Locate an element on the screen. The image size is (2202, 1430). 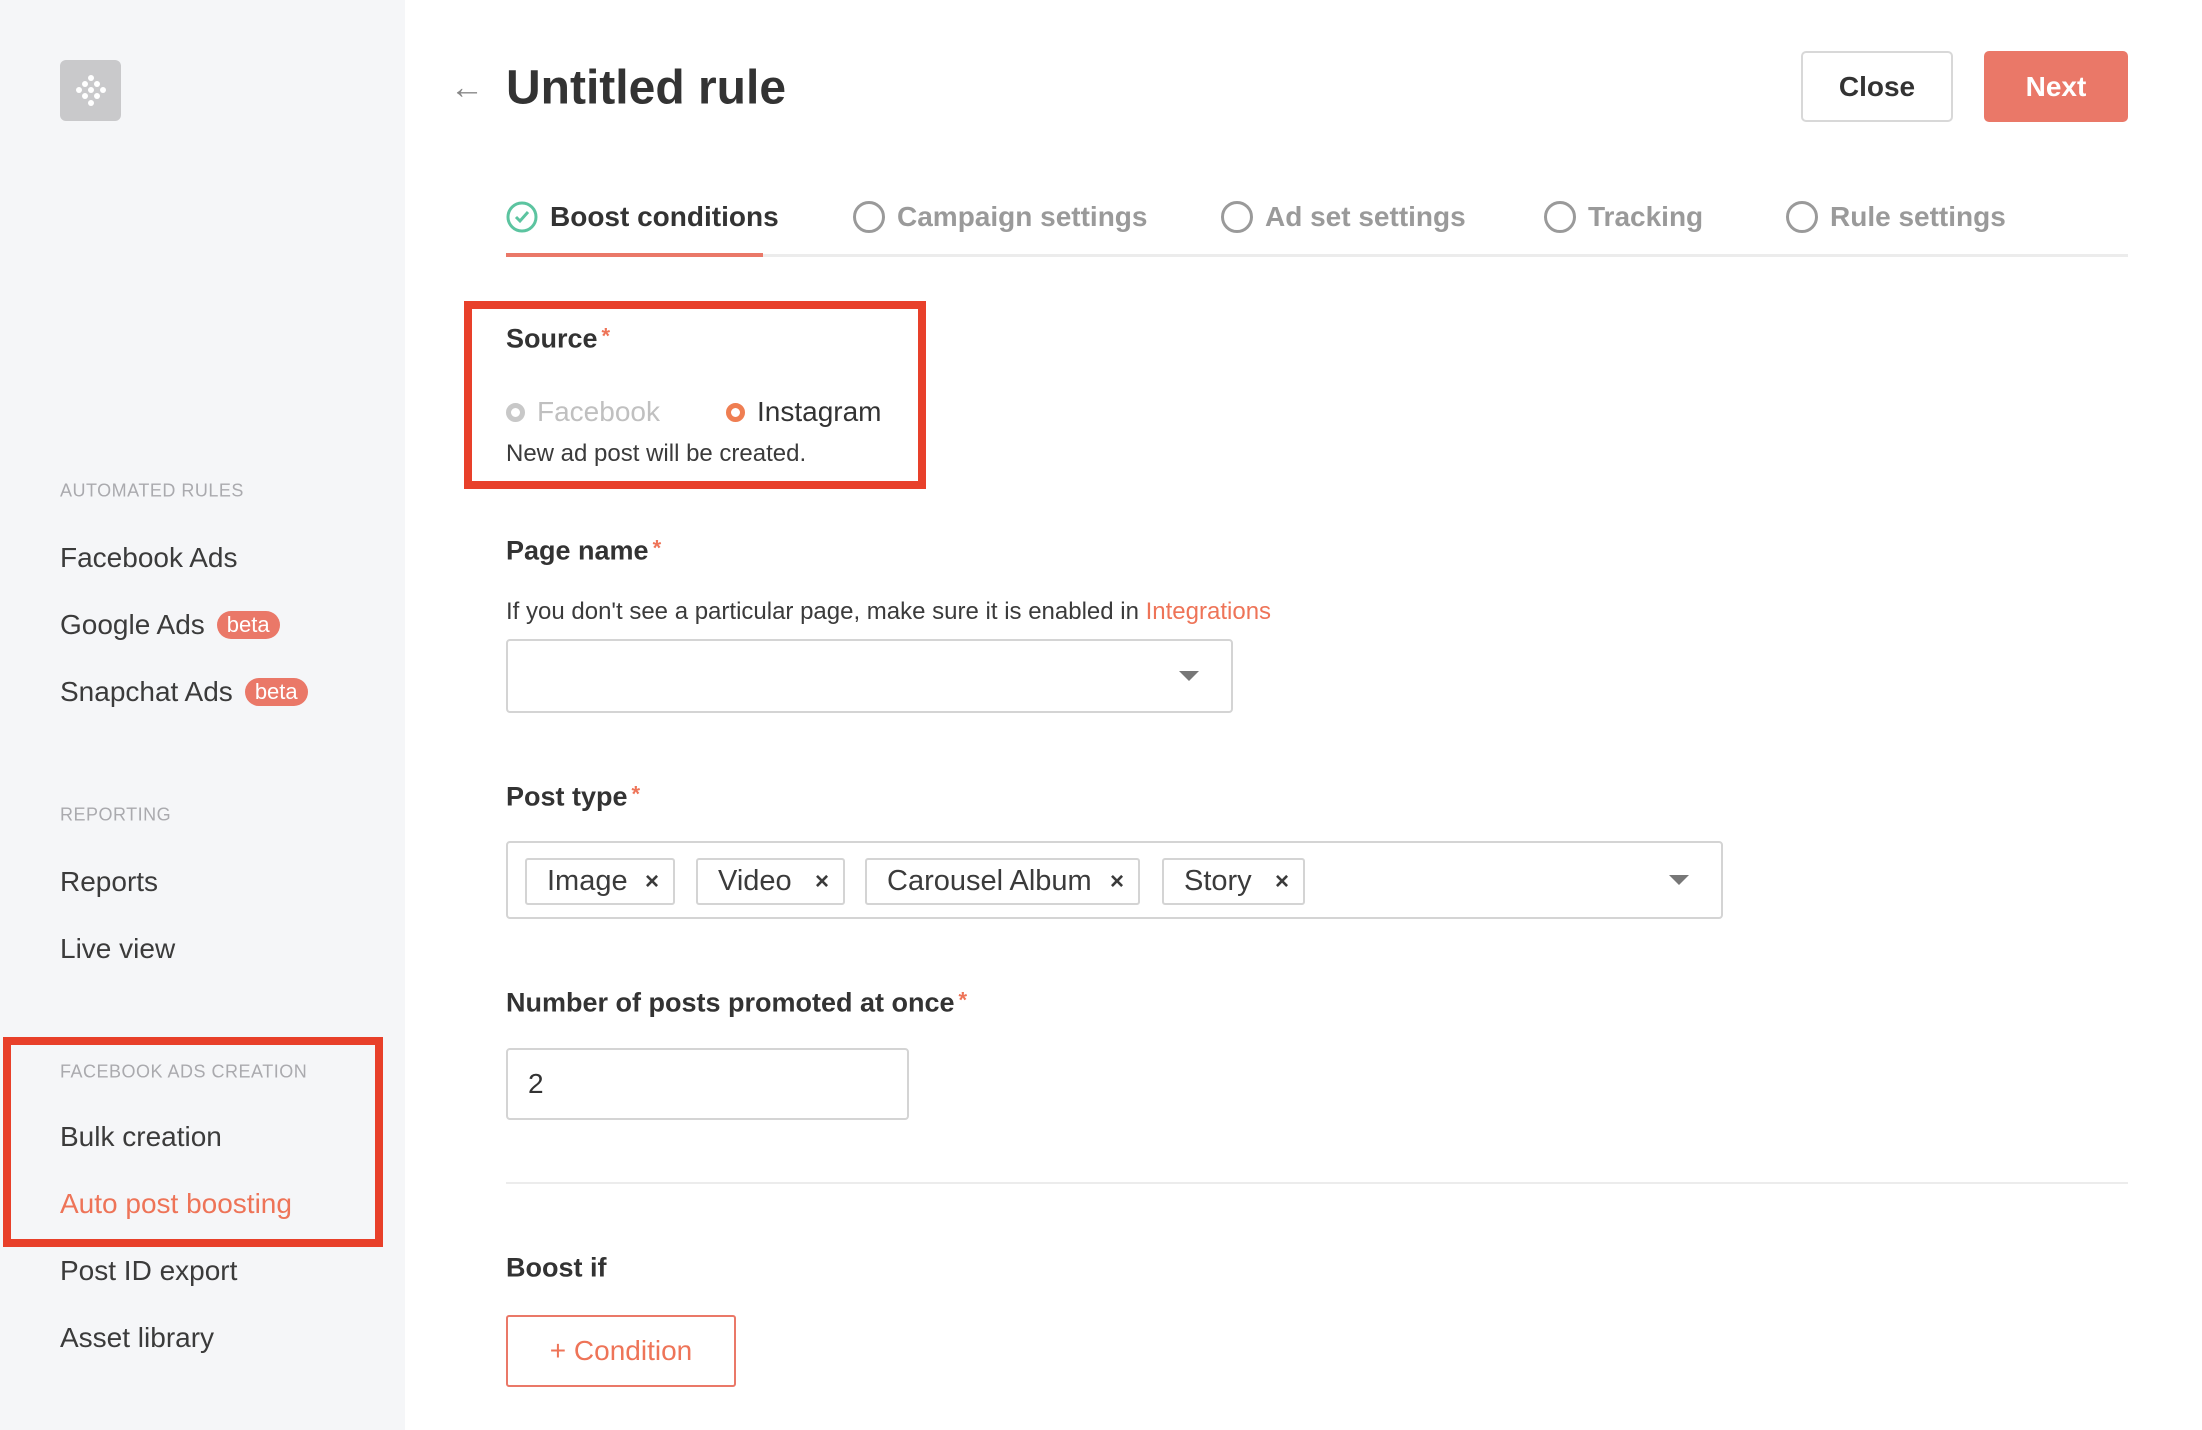
tab-campaign-settings: Campaign settings is located at coordinates (1000, 217).